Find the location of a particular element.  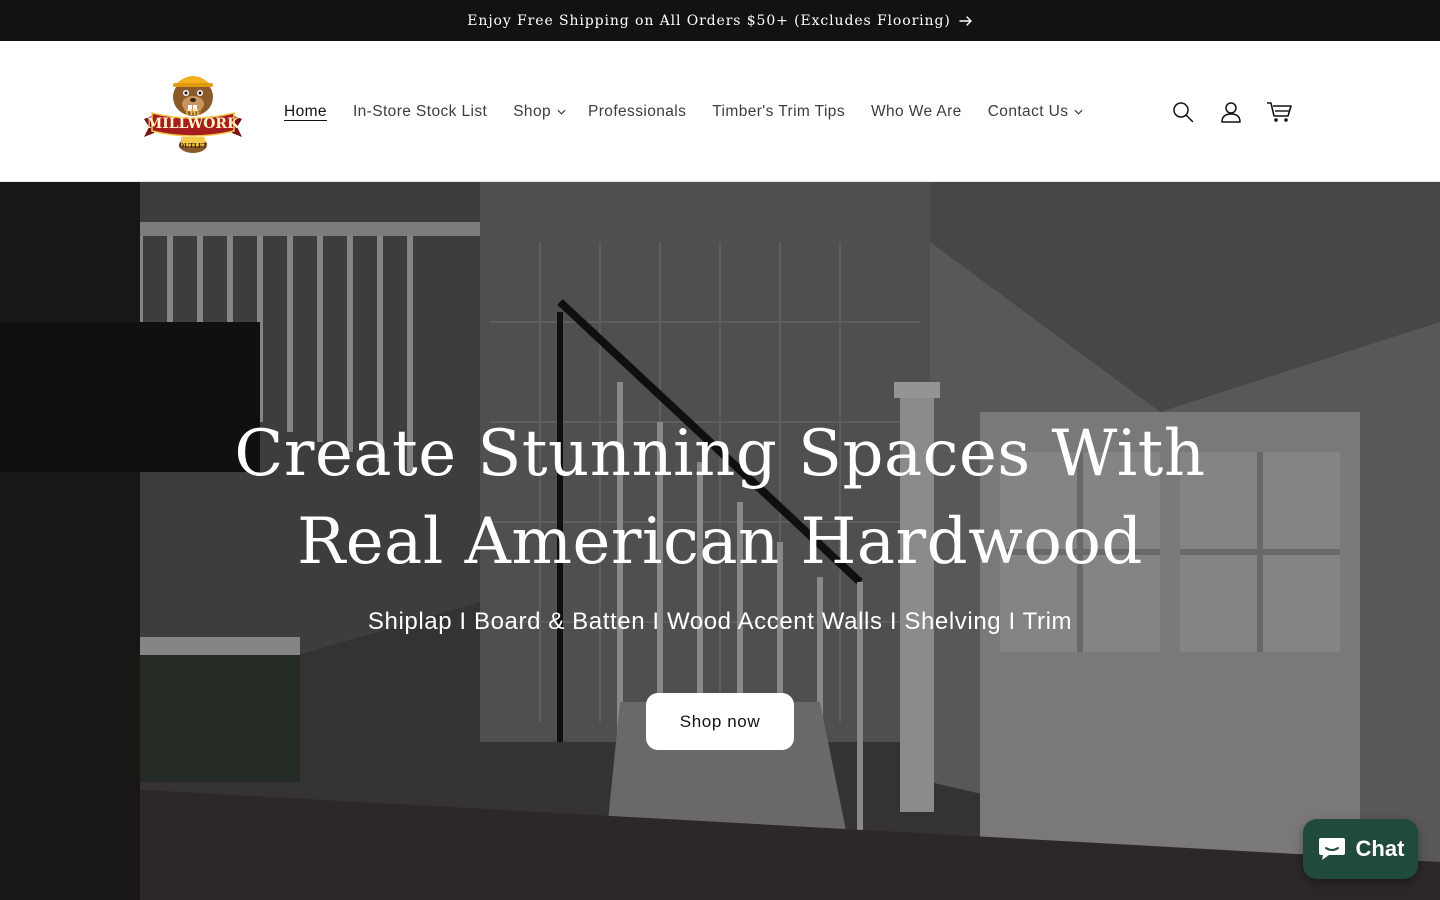

nav-item-label: In-Store Stock List is located at coordinates (420, 111).